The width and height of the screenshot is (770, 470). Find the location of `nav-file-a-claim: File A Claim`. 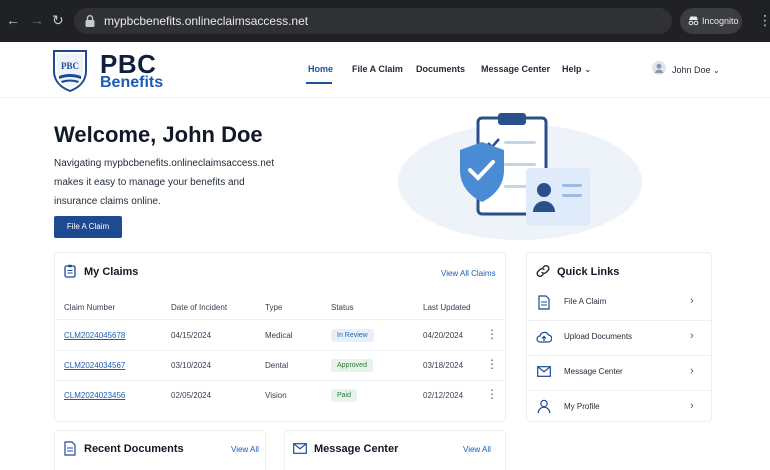

nav-file-a-claim: File A Claim is located at coordinates (377, 69).